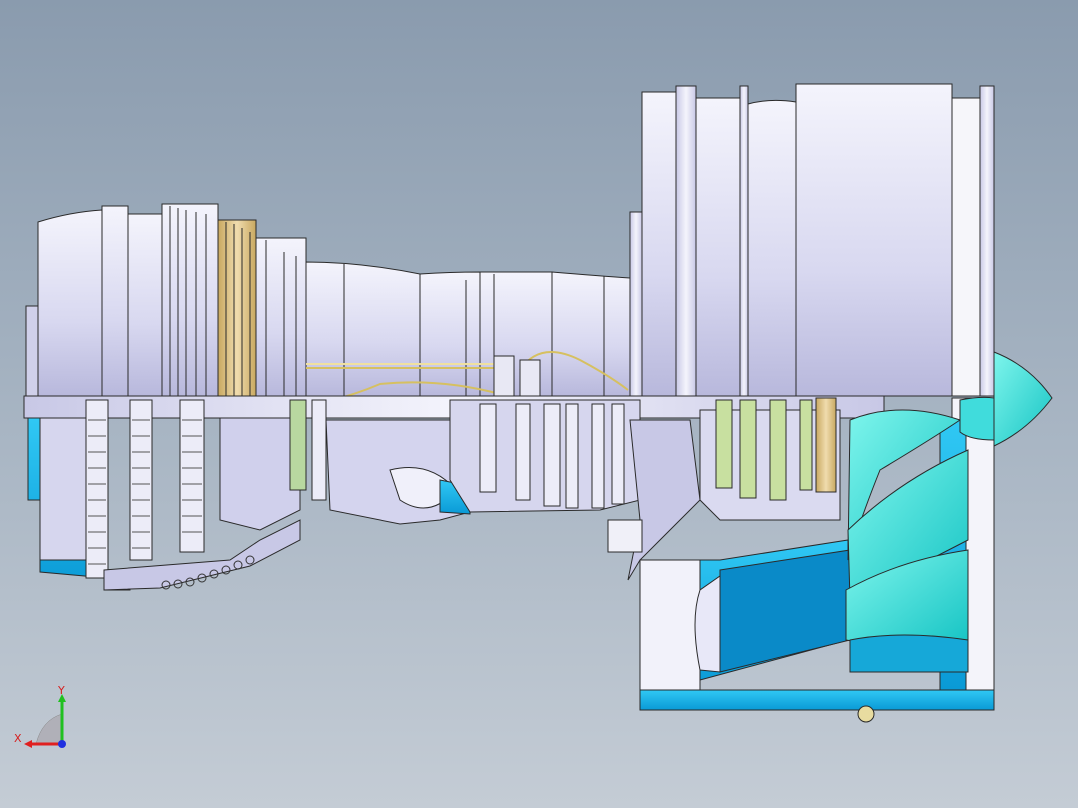 This screenshot has width=1078, height=808. Describe the element at coordinates (49, 729) in the screenshot. I see `triad-plane-icon` at that location.